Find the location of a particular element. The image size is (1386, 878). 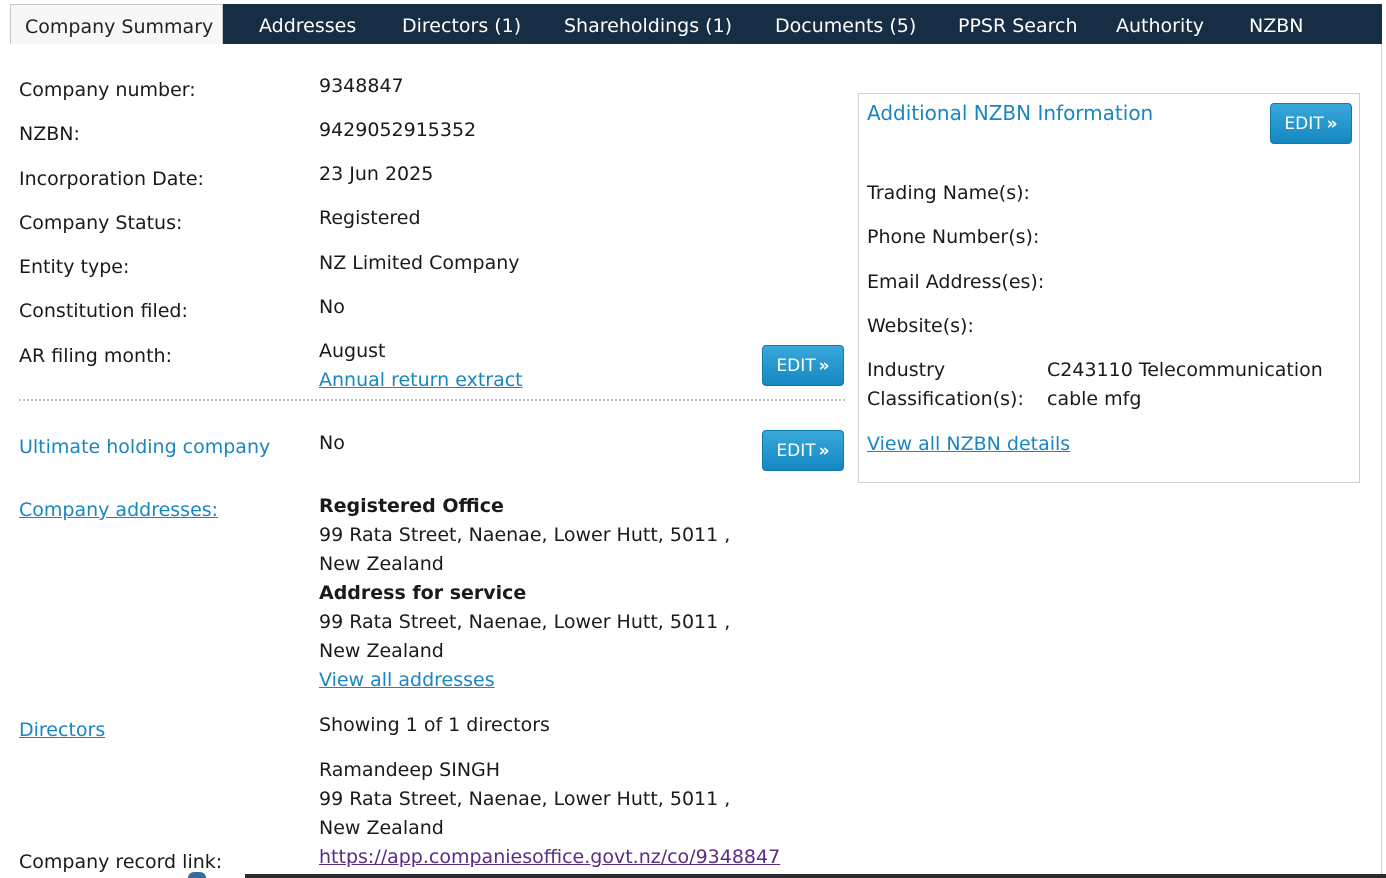

view-all-nzbn-details-link: View all NZBN details is located at coordinates (968, 444).